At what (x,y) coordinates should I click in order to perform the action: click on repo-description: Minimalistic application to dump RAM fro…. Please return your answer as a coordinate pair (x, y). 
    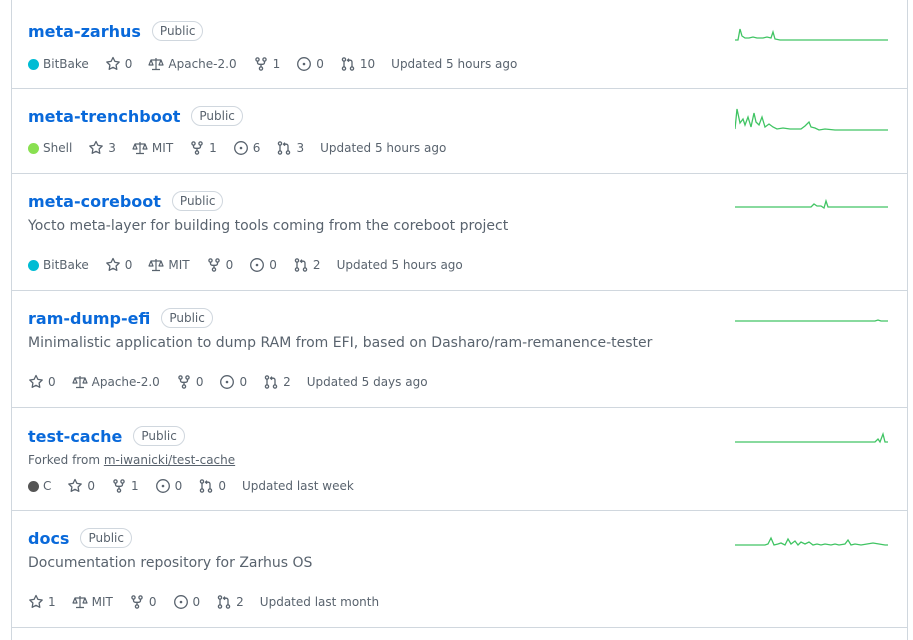
    Looking at the image, I should click on (340, 343).